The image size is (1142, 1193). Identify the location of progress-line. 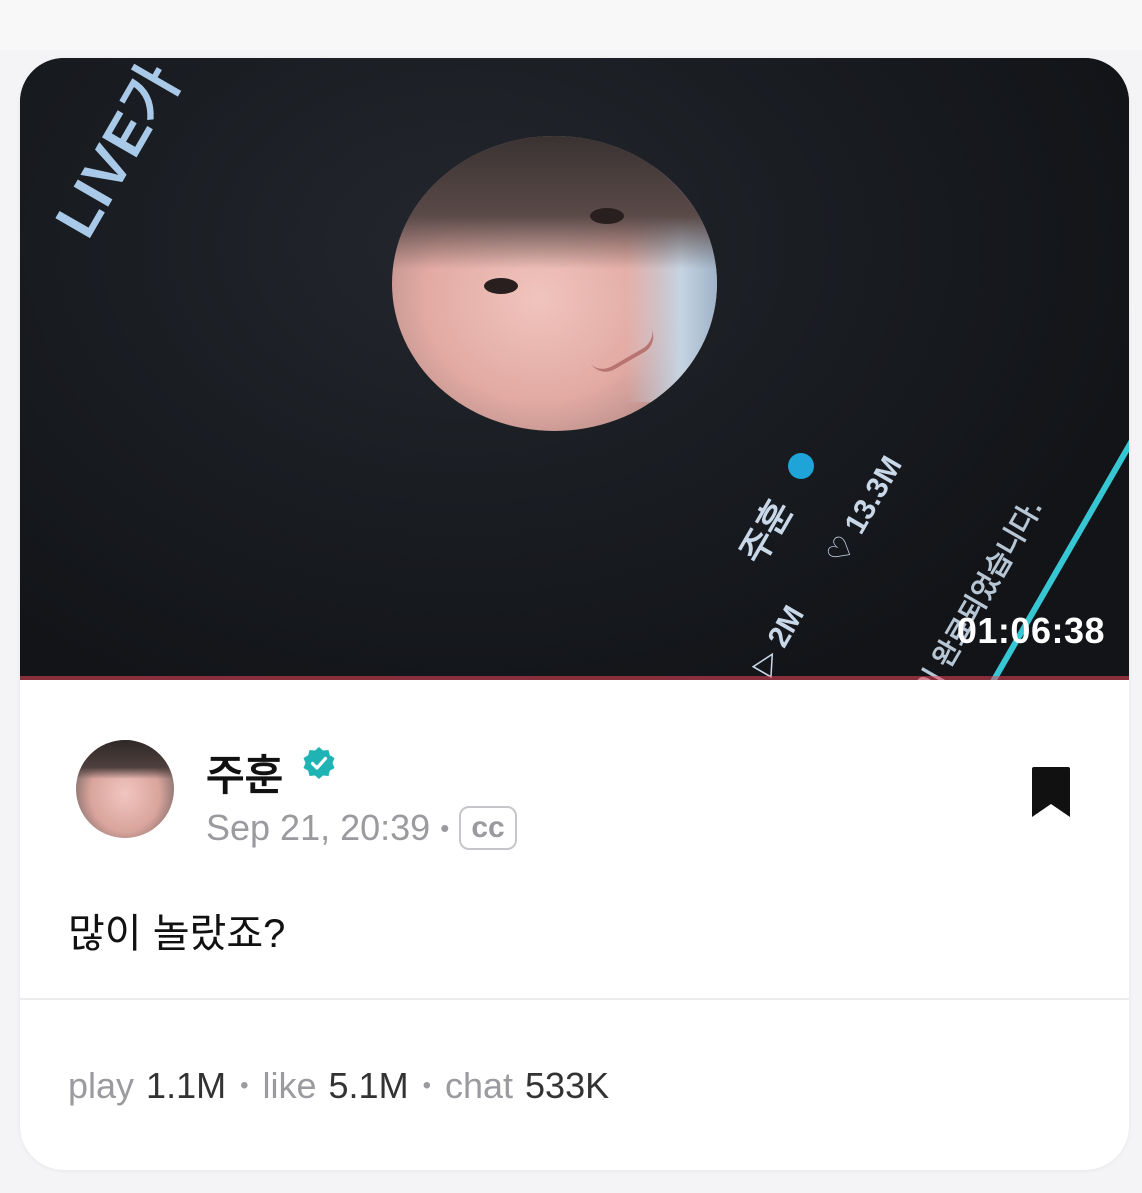
(574, 678).